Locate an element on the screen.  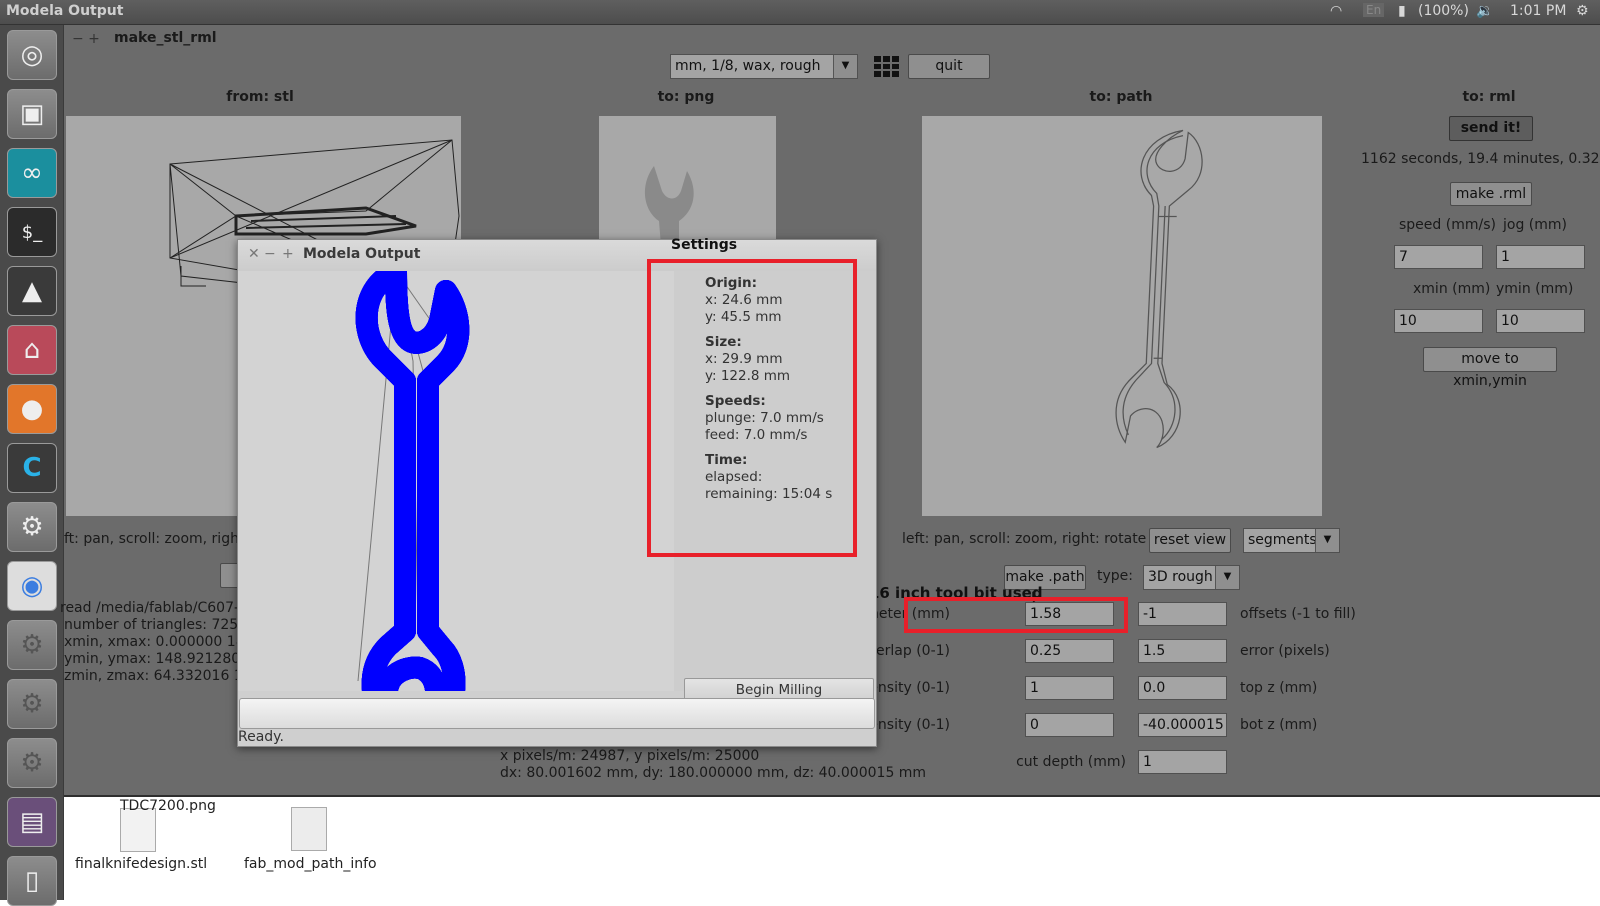
firefox-icon: ● is located at coordinates (32, 409).